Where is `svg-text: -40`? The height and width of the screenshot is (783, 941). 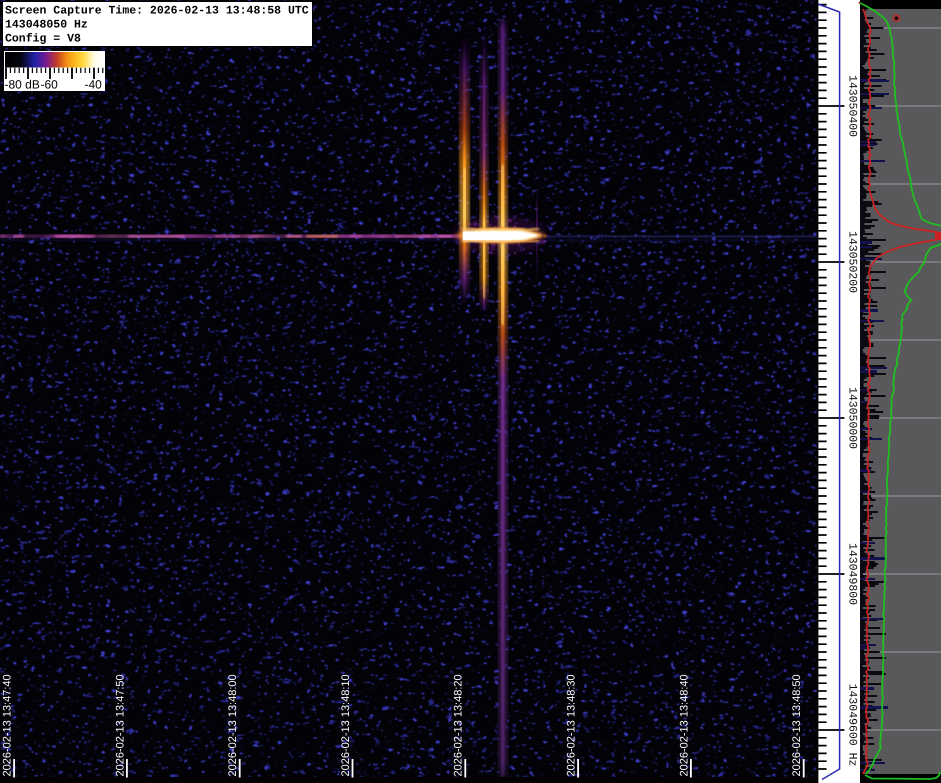
svg-text: -40 is located at coordinates (94, 85).